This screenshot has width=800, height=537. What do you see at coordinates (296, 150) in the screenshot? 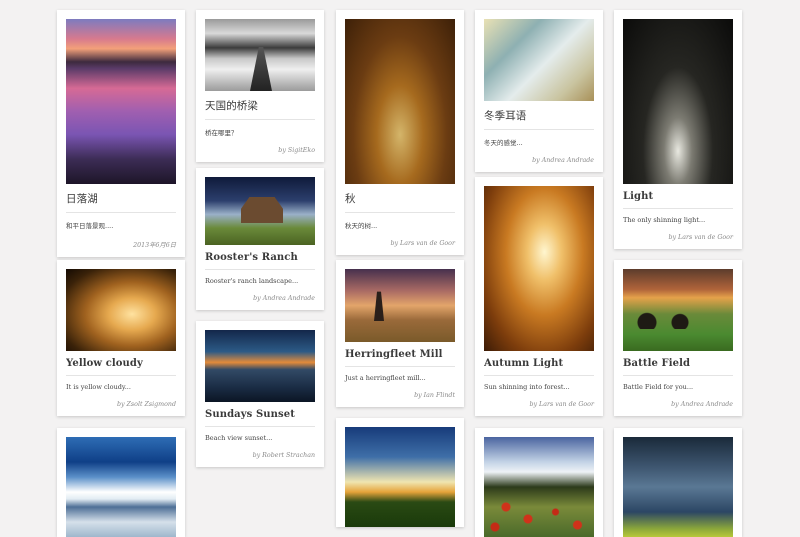
I see `card-author: by SigitEko` at bounding box center [296, 150].